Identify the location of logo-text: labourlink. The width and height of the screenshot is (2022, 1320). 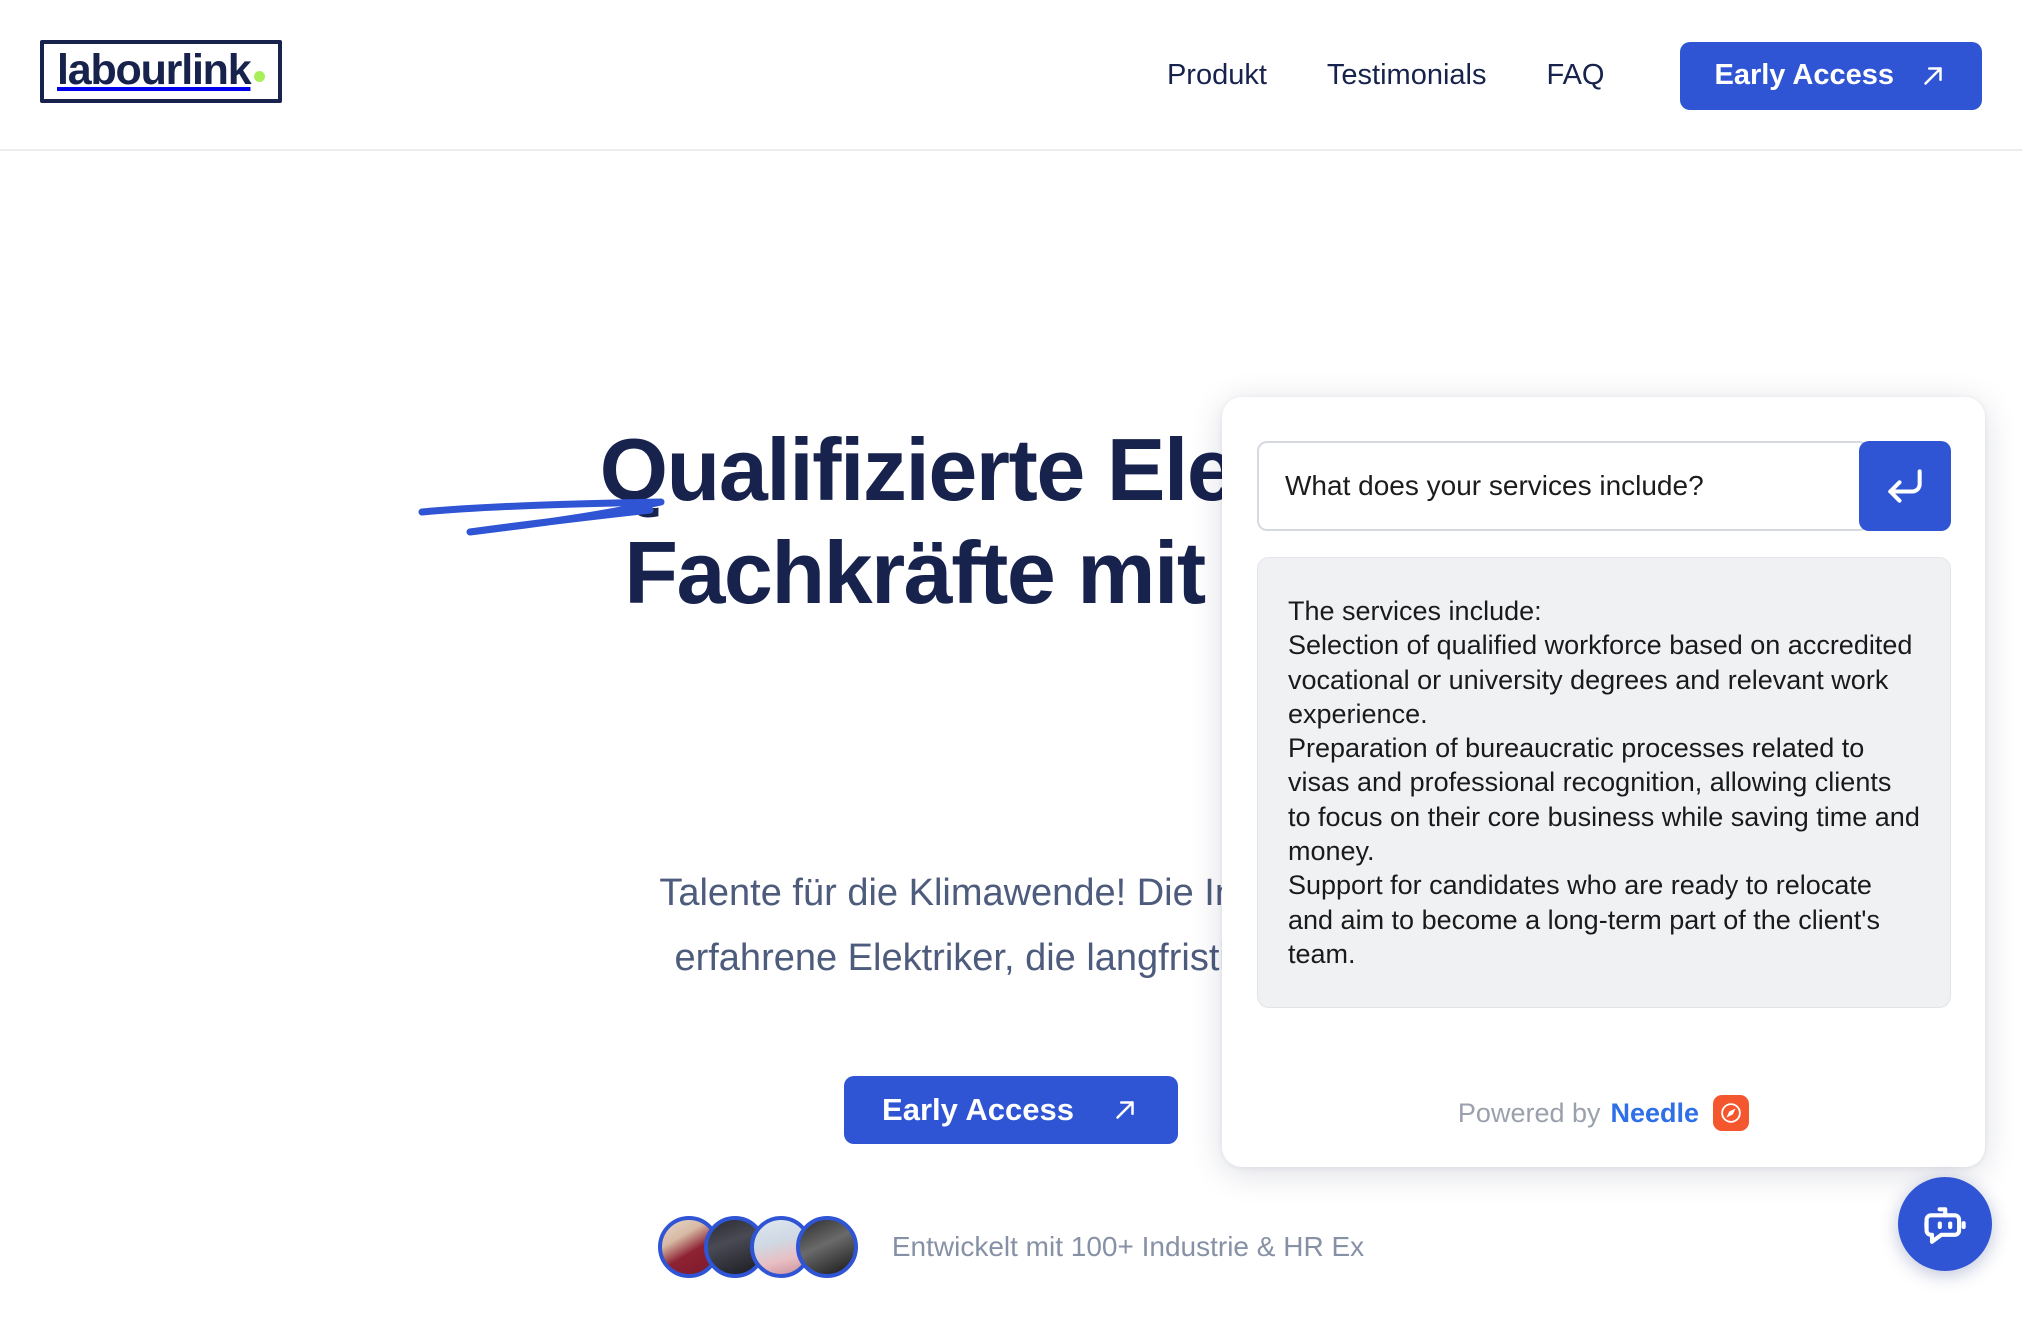
(154, 70).